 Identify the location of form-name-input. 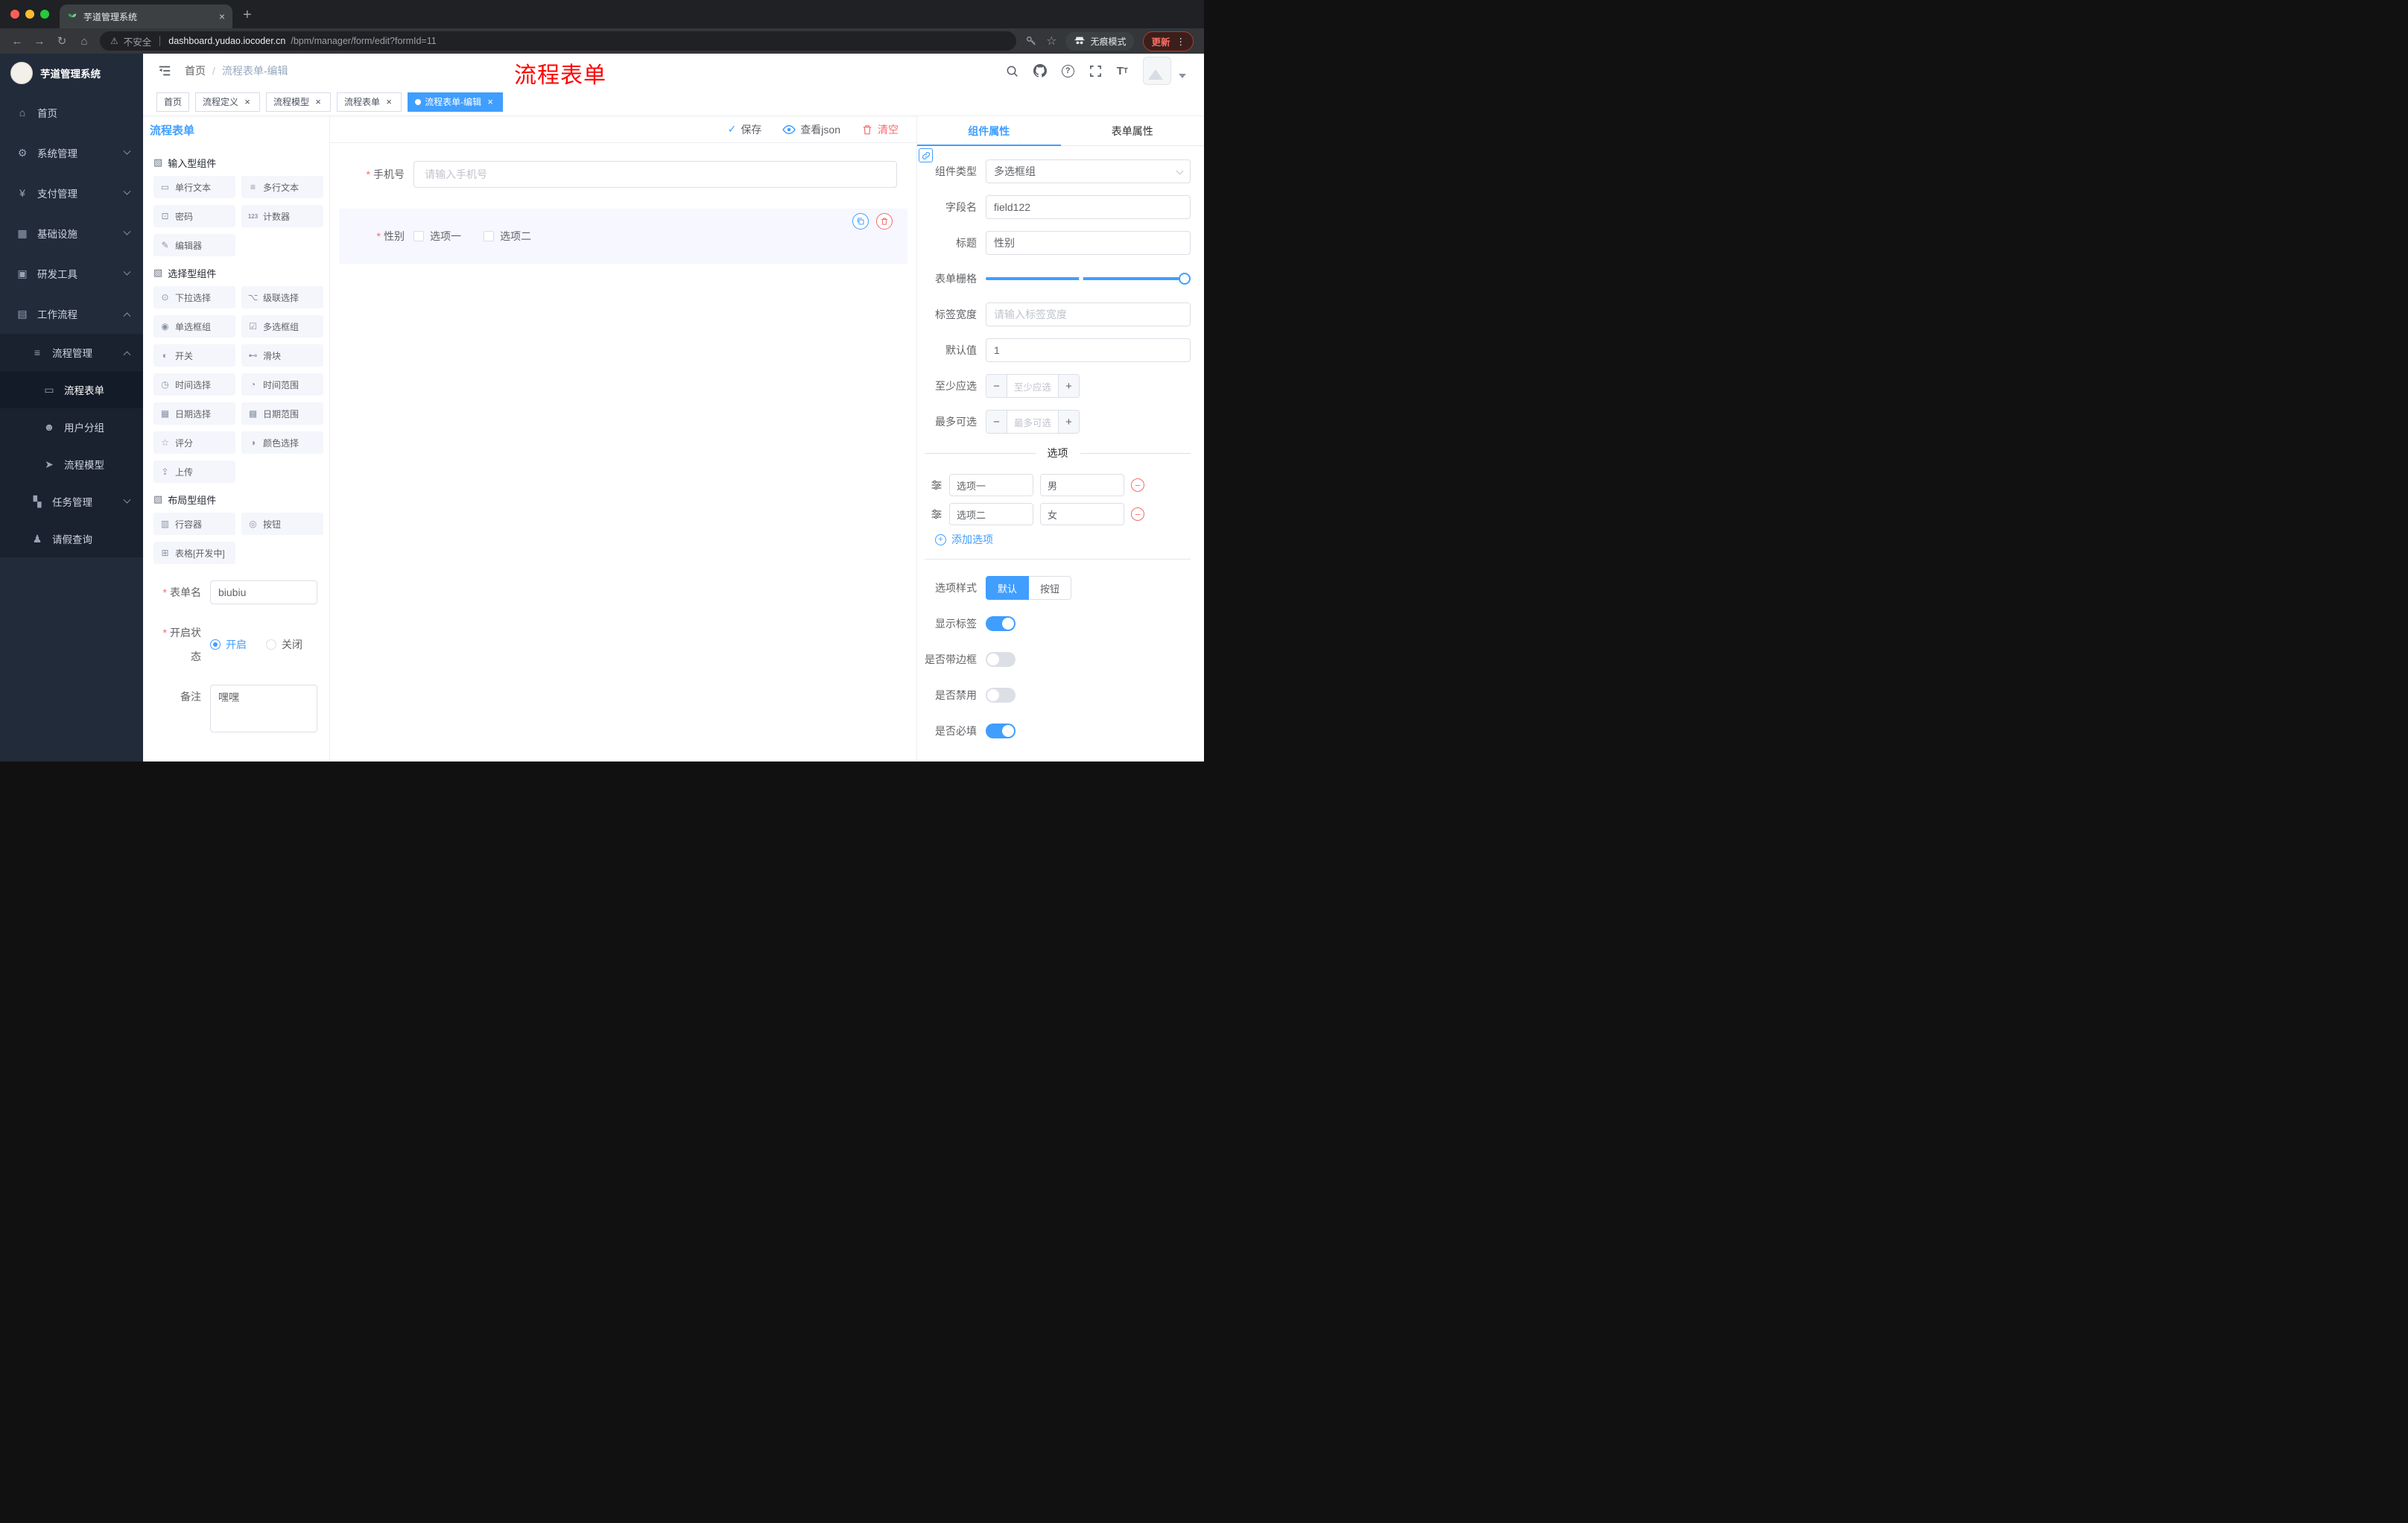
(263, 592).